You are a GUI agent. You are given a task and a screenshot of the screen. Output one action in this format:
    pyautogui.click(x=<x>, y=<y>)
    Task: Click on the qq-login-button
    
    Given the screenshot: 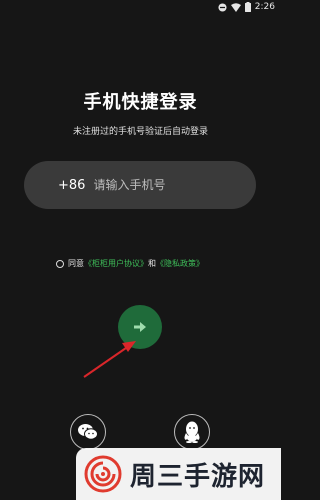 What is the action you would take?
    pyautogui.click(x=192, y=432)
    